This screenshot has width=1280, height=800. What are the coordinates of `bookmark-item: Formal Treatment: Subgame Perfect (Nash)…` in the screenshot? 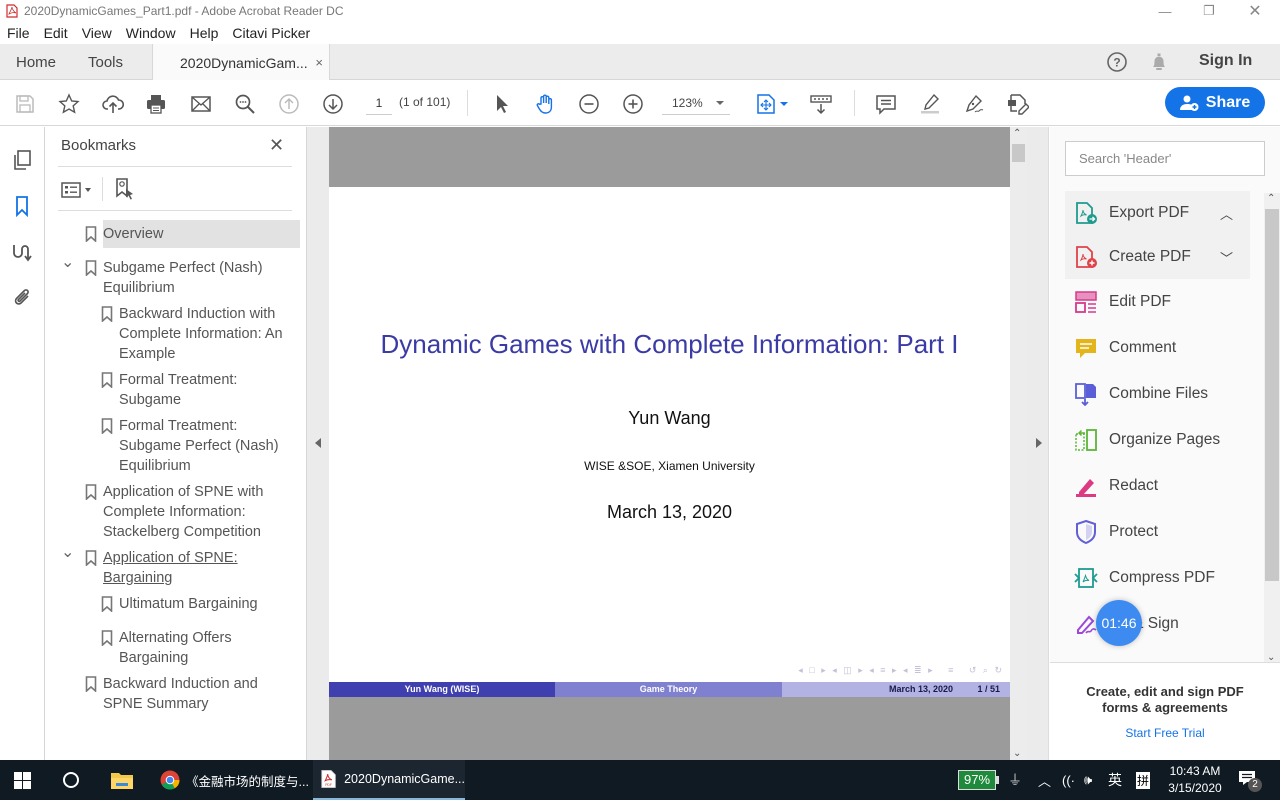 It's located at (198, 446).